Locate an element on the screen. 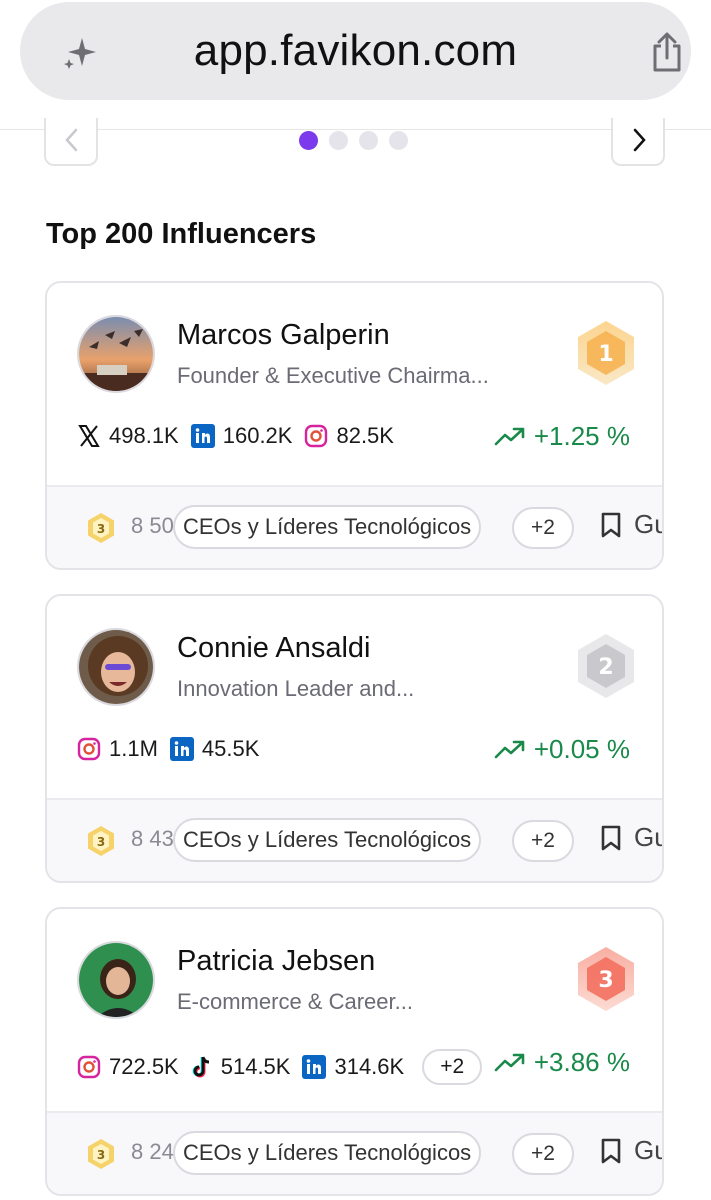  chevron-left-icon is located at coordinates (71, 140).